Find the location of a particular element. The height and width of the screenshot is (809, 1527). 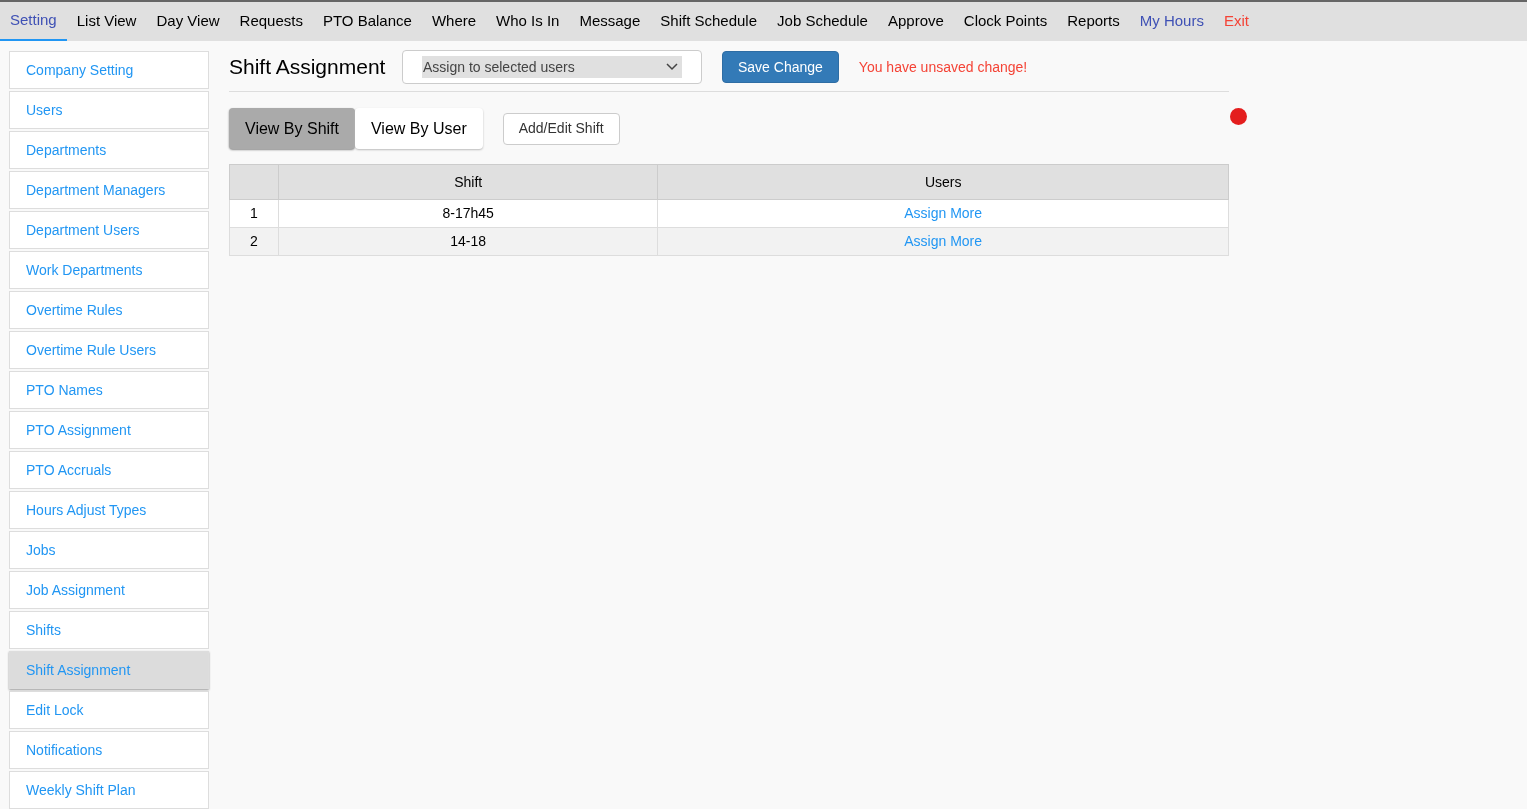

sidebar-item: Overtime Rule Users is located at coordinates (109, 350).